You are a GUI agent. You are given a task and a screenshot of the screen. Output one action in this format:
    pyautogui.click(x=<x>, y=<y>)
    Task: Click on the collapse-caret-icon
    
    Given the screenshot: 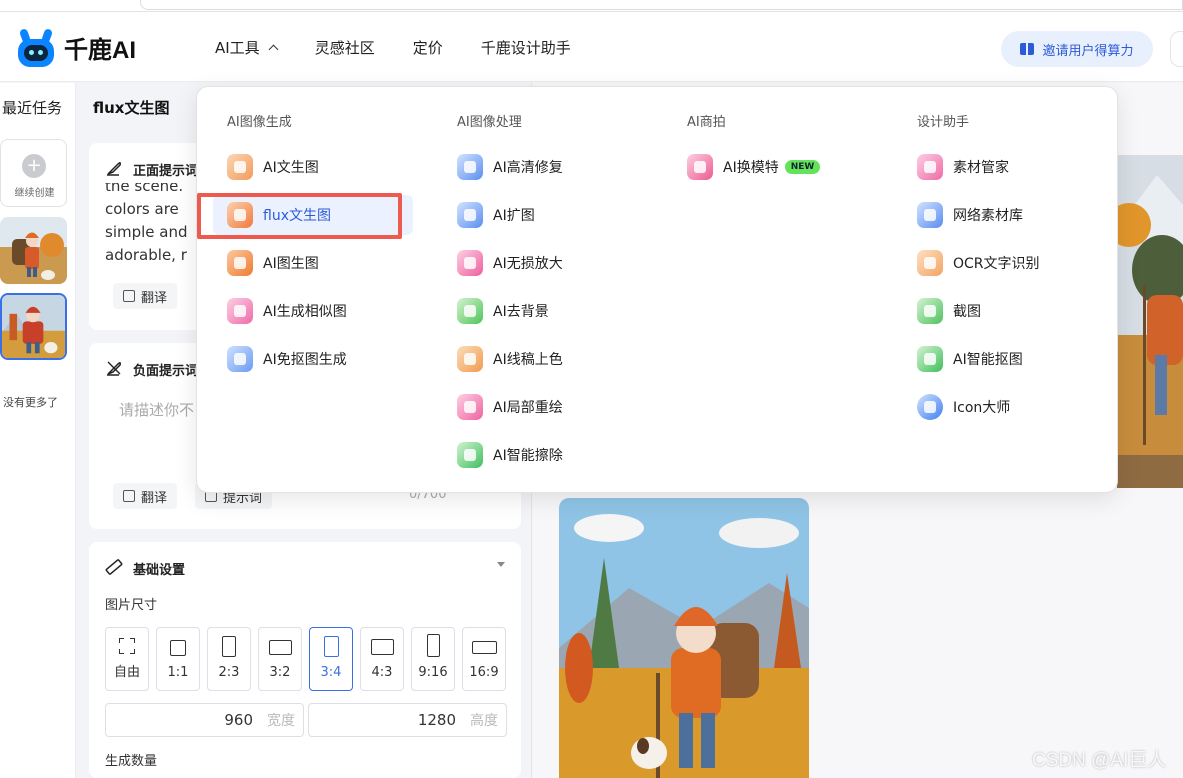 What is the action you would take?
    pyautogui.click(x=501, y=564)
    